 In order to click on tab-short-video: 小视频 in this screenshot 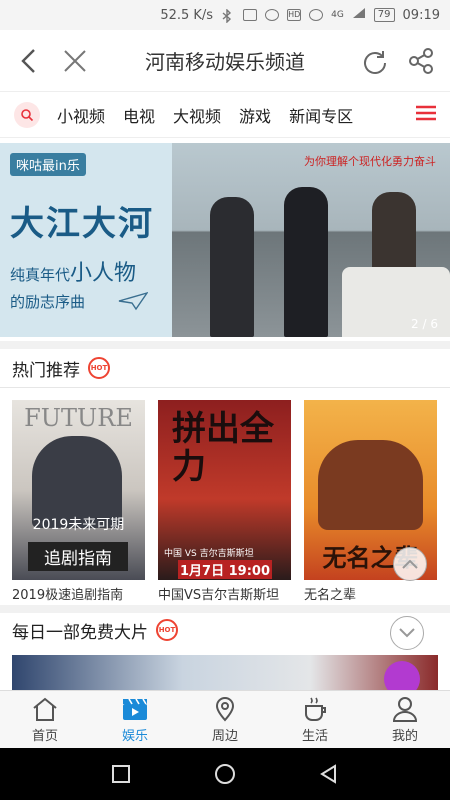, I will do `click(81, 115)`.